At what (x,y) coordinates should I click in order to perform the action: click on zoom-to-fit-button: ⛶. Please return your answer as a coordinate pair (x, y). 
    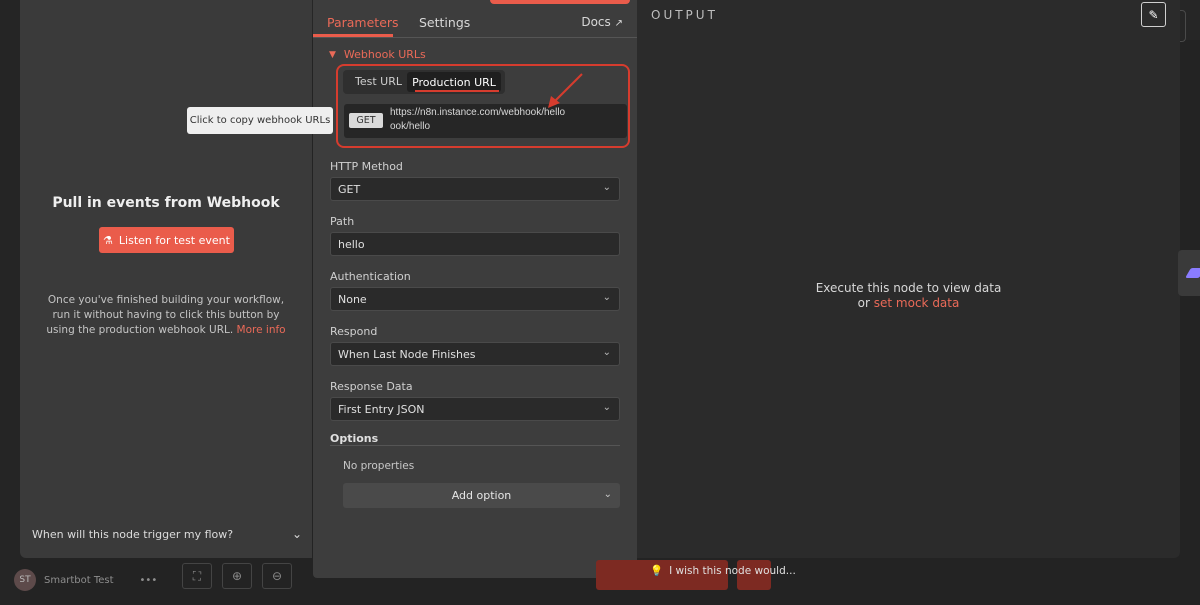
    Looking at the image, I should click on (197, 576).